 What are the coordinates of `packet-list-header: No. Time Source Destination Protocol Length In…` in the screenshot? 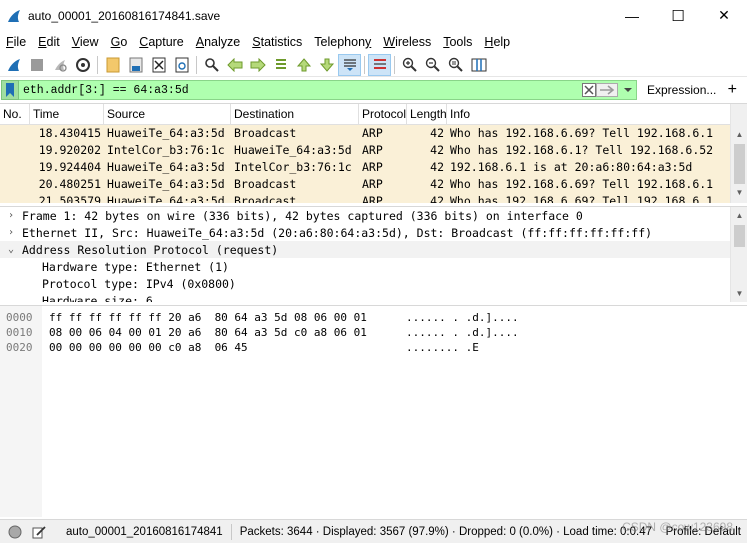 It's located at (373, 114).